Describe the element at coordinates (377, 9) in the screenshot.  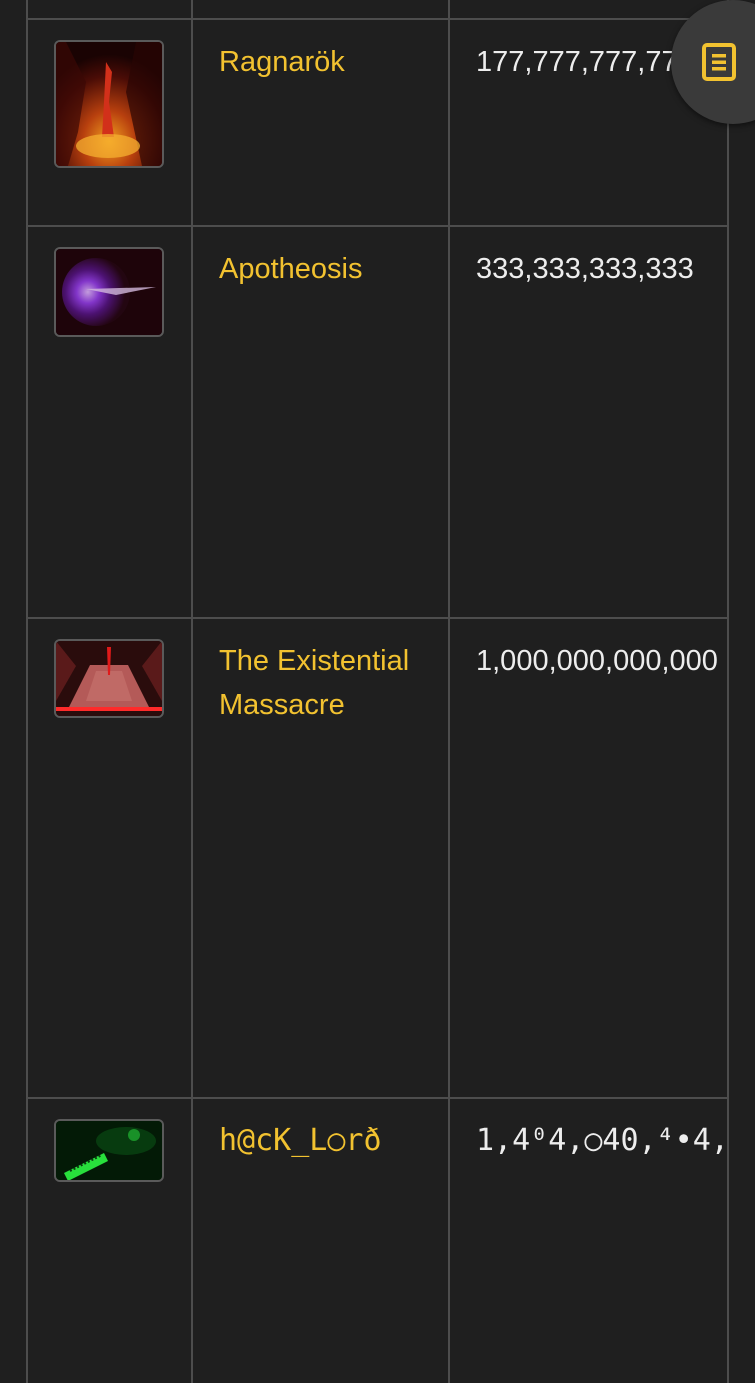
I see `table-row-partial` at that location.